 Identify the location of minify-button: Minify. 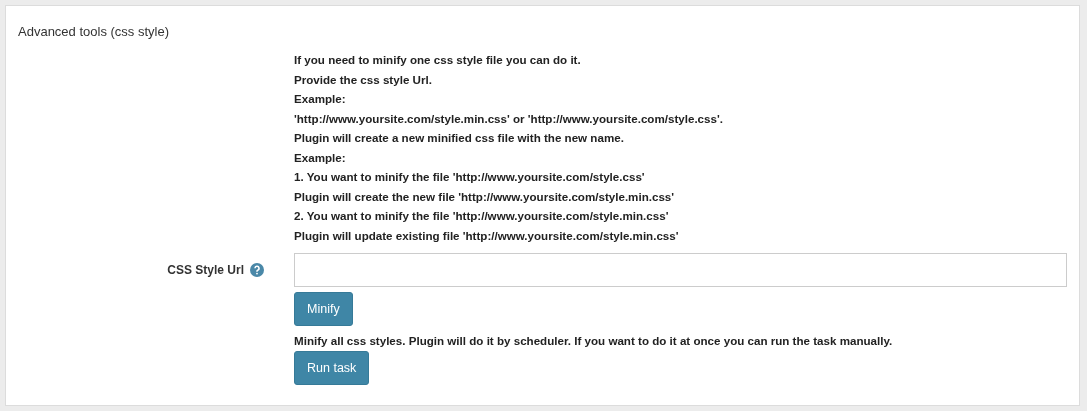
(323, 309).